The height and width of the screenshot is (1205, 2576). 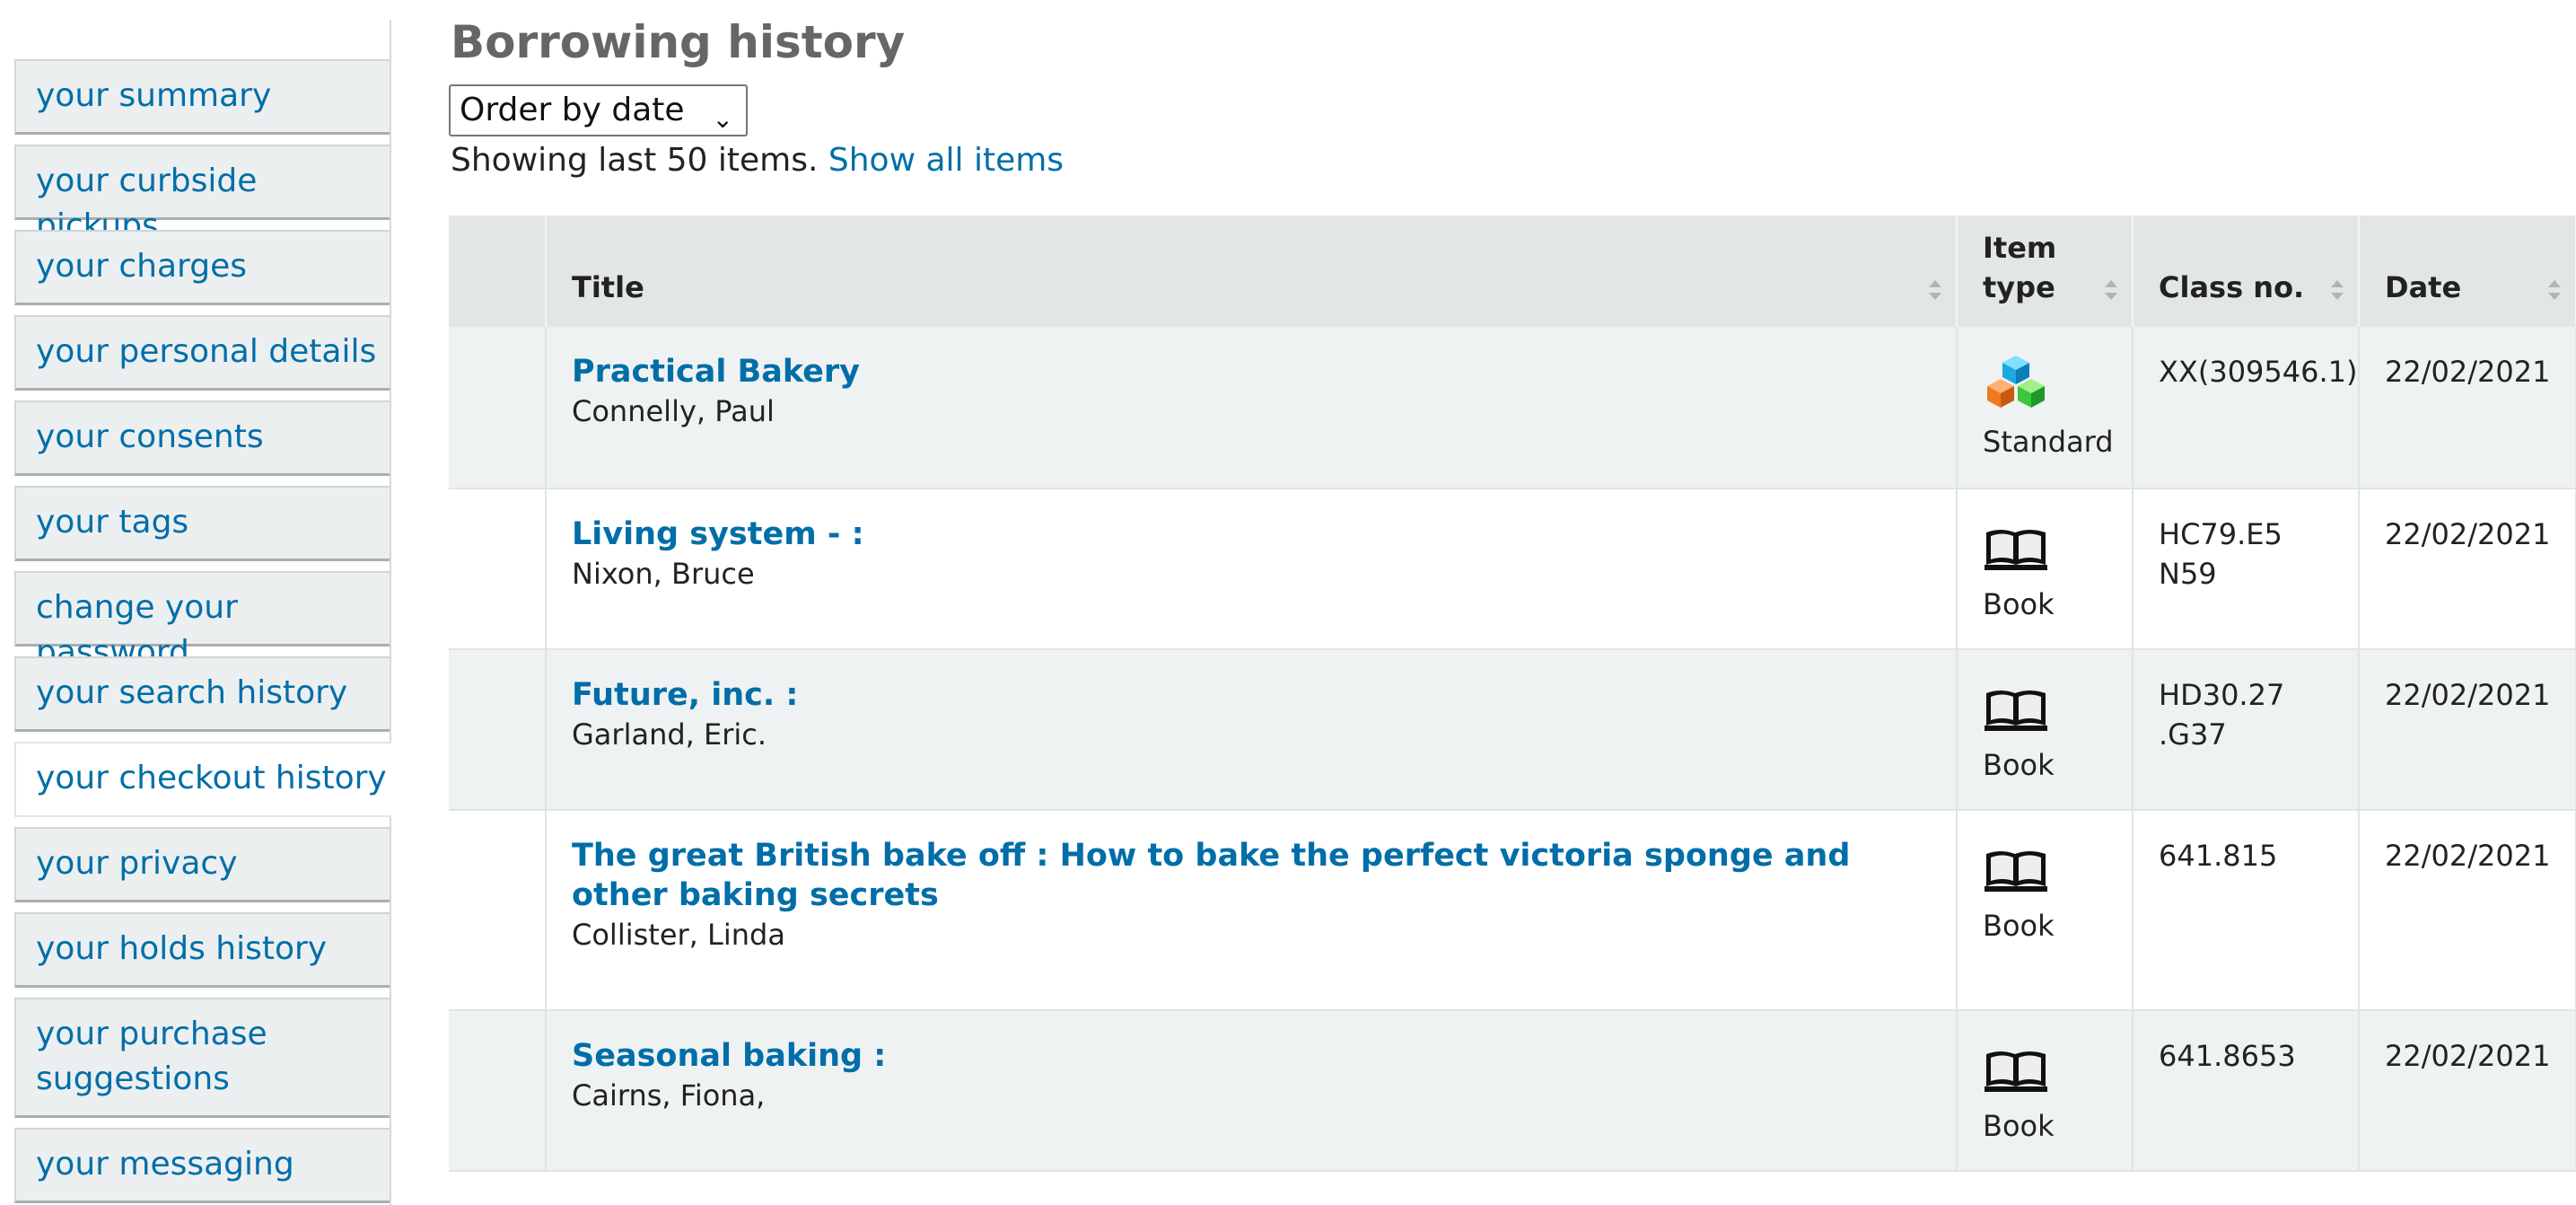 I want to click on item-type-cell: Standard, so click(x=2045, y=408).